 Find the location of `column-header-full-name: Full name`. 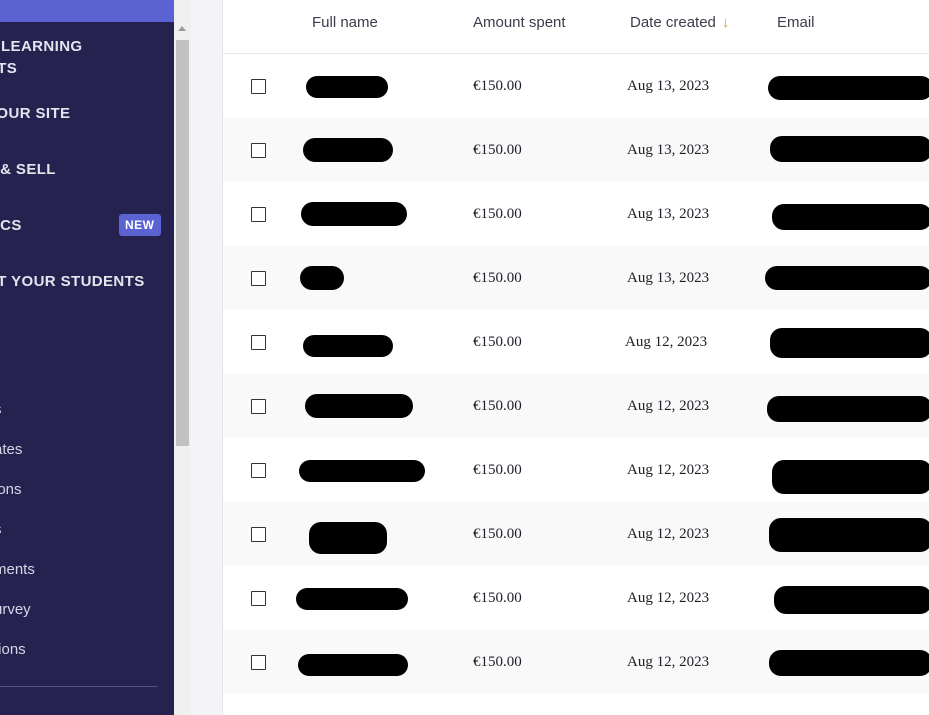

column-header-full-name: Full name is located at coordinates (345, 22).